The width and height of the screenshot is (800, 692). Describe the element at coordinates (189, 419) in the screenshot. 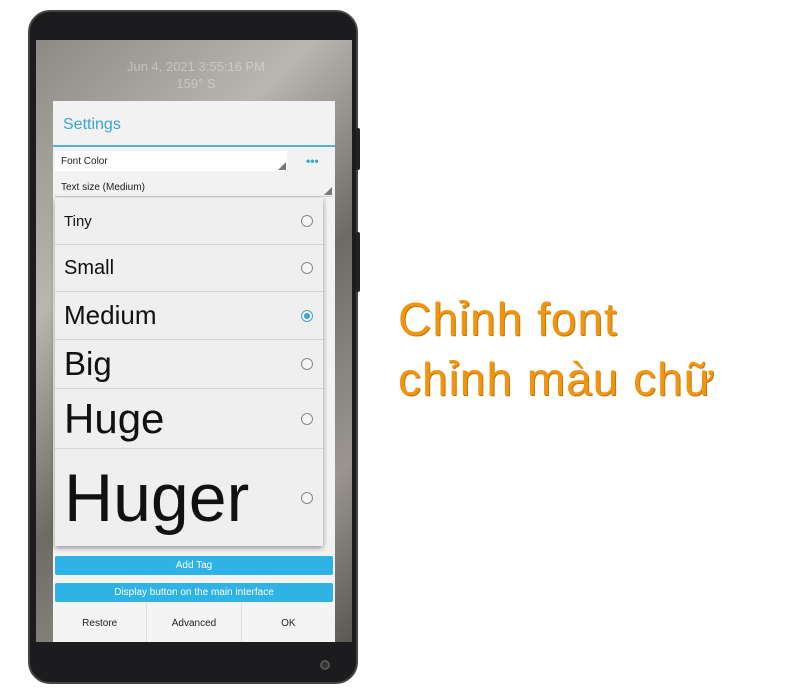

I see `option-huge: Huge` at that location.